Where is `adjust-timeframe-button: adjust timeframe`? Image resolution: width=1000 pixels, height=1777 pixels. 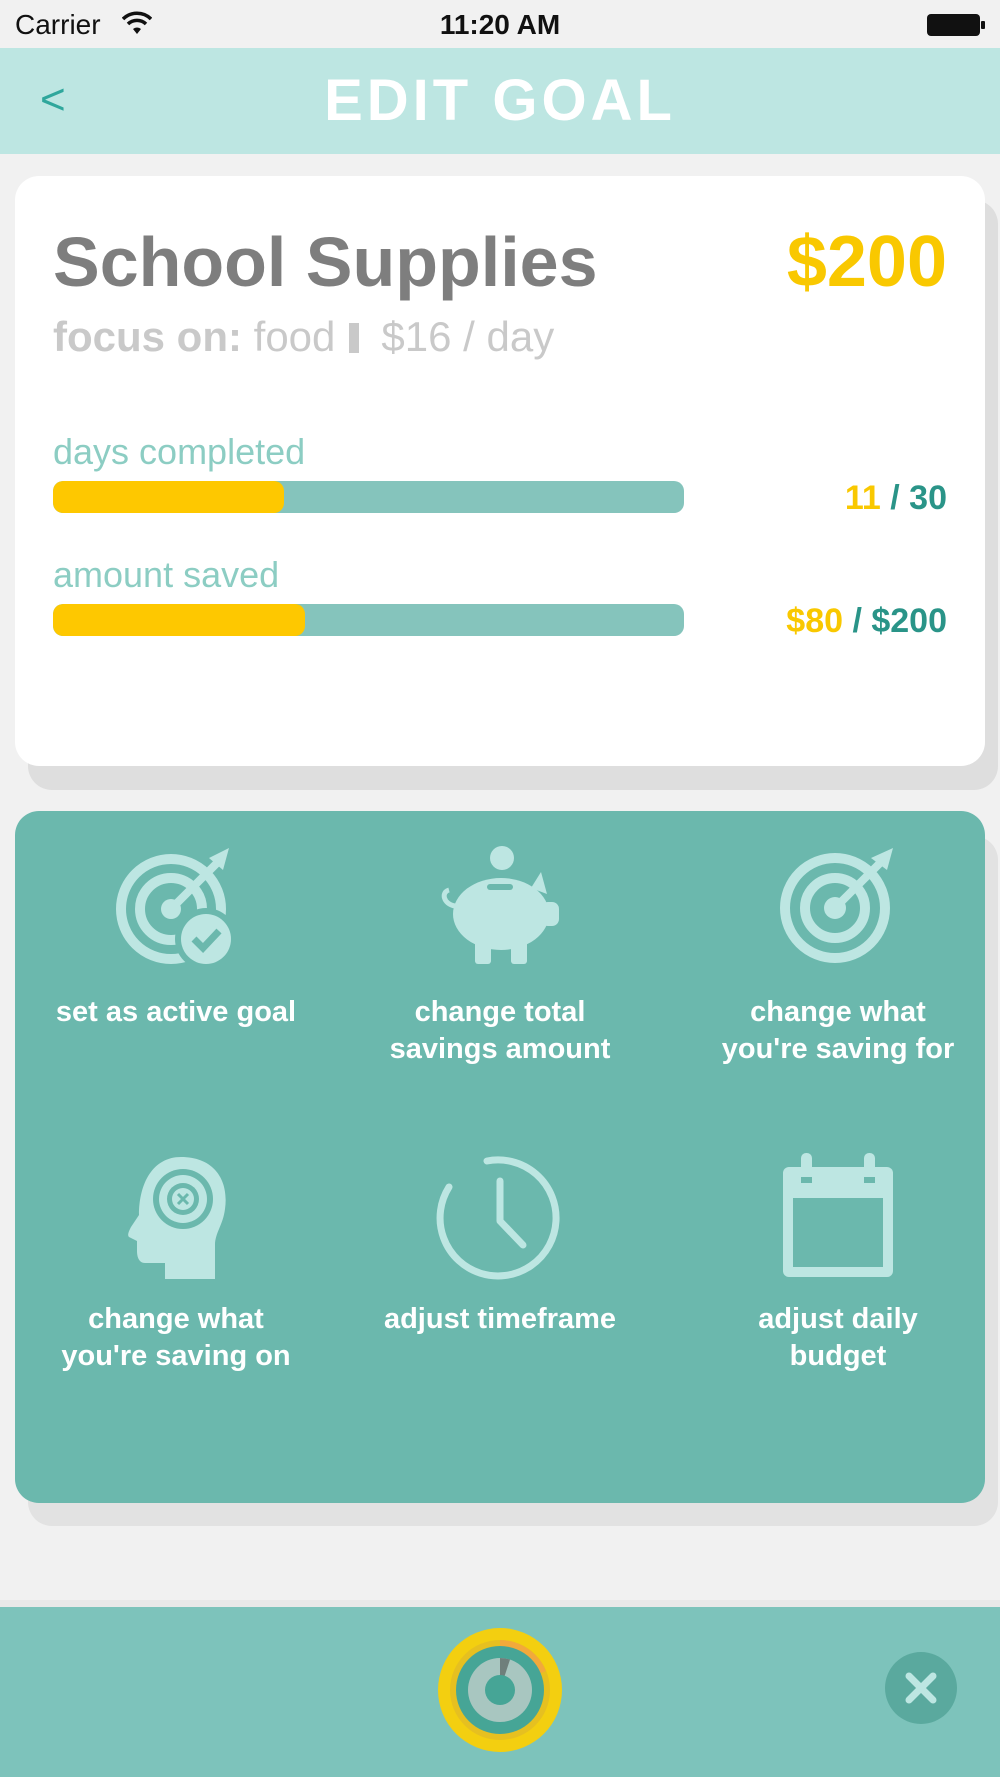
adjust-timeframe-button: adjust timeframe is located at coordinates (500, 1245).